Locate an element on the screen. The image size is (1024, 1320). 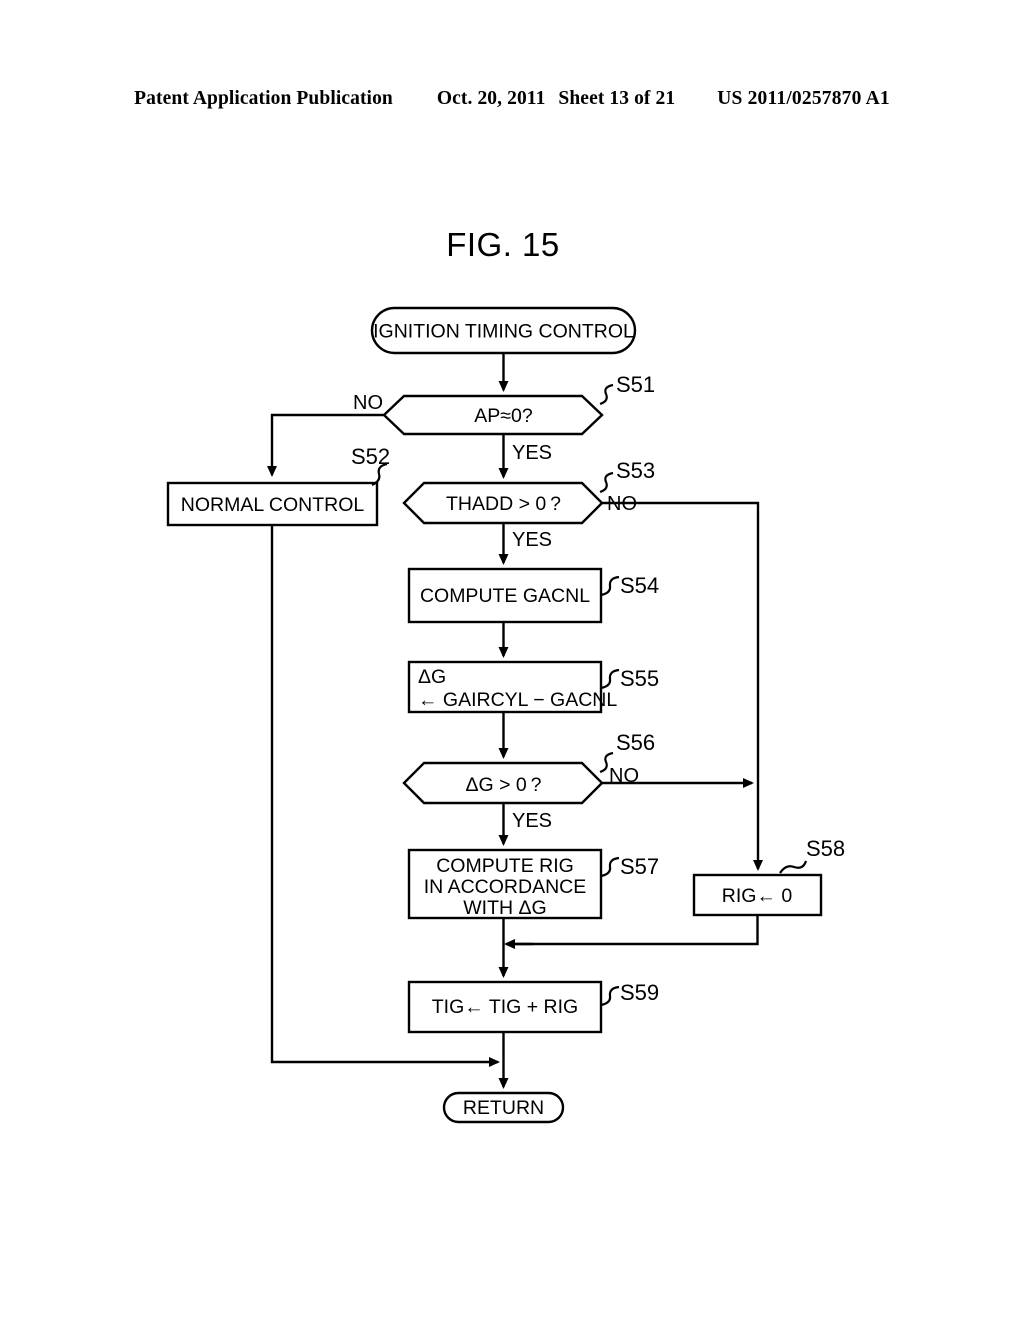
leader-s54 is located at coordinates (610, 586).